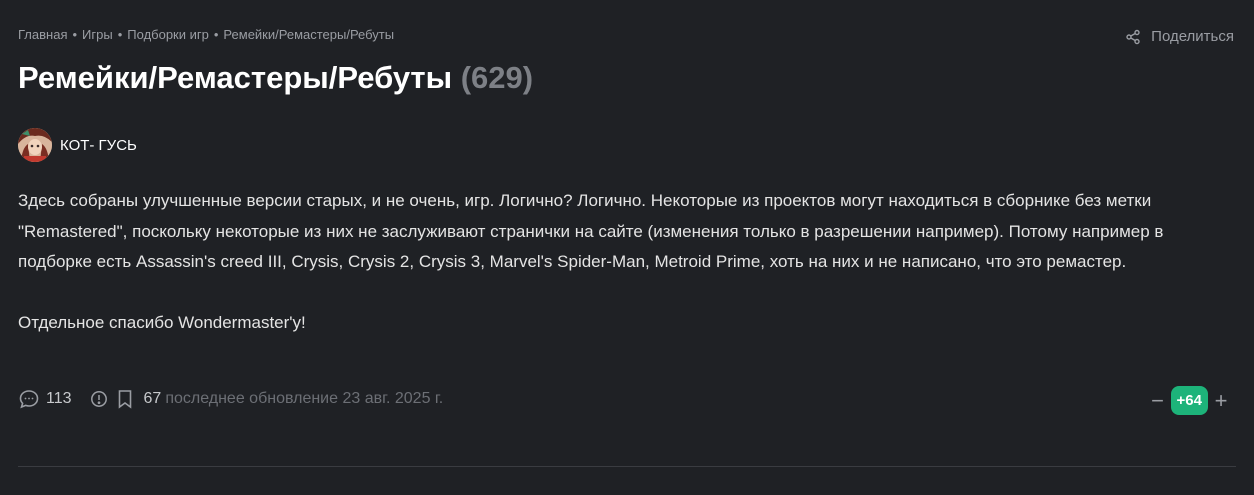 The width and height of the screenshot is (1254, 495). What do you see at coordinates (1192, 36) in the screenshot?
I see `share-label: Поделиться` at bounding box center [1192, 36].